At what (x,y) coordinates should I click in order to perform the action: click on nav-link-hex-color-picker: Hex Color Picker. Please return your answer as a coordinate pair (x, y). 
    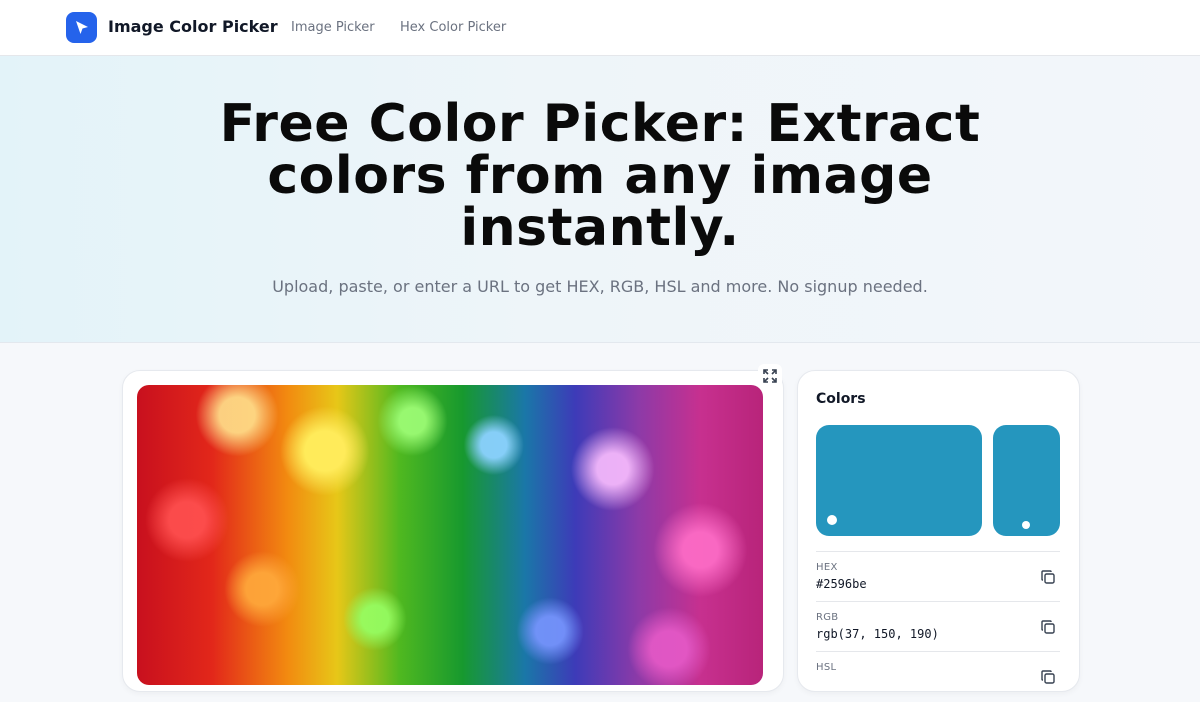
    Looking at the image, I should click on (453, 27).